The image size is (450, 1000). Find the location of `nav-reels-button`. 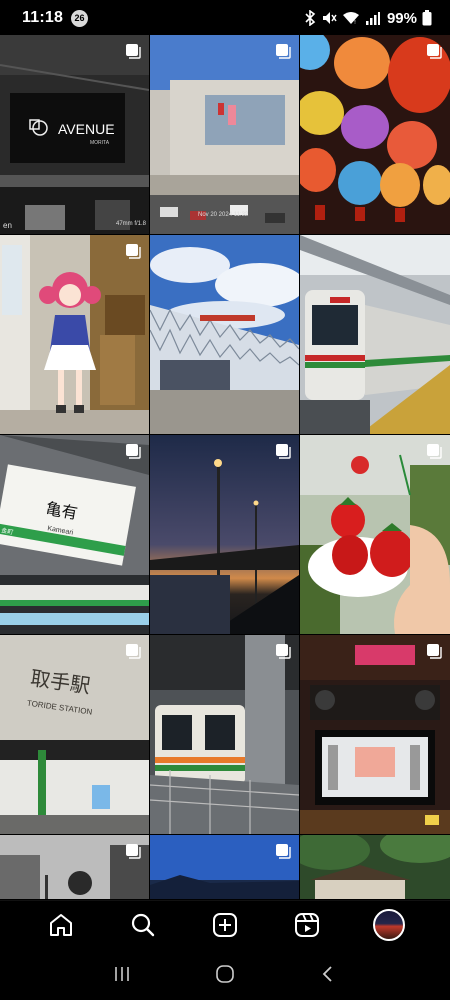

nav-reels-button is located at coordinates (307, 925).